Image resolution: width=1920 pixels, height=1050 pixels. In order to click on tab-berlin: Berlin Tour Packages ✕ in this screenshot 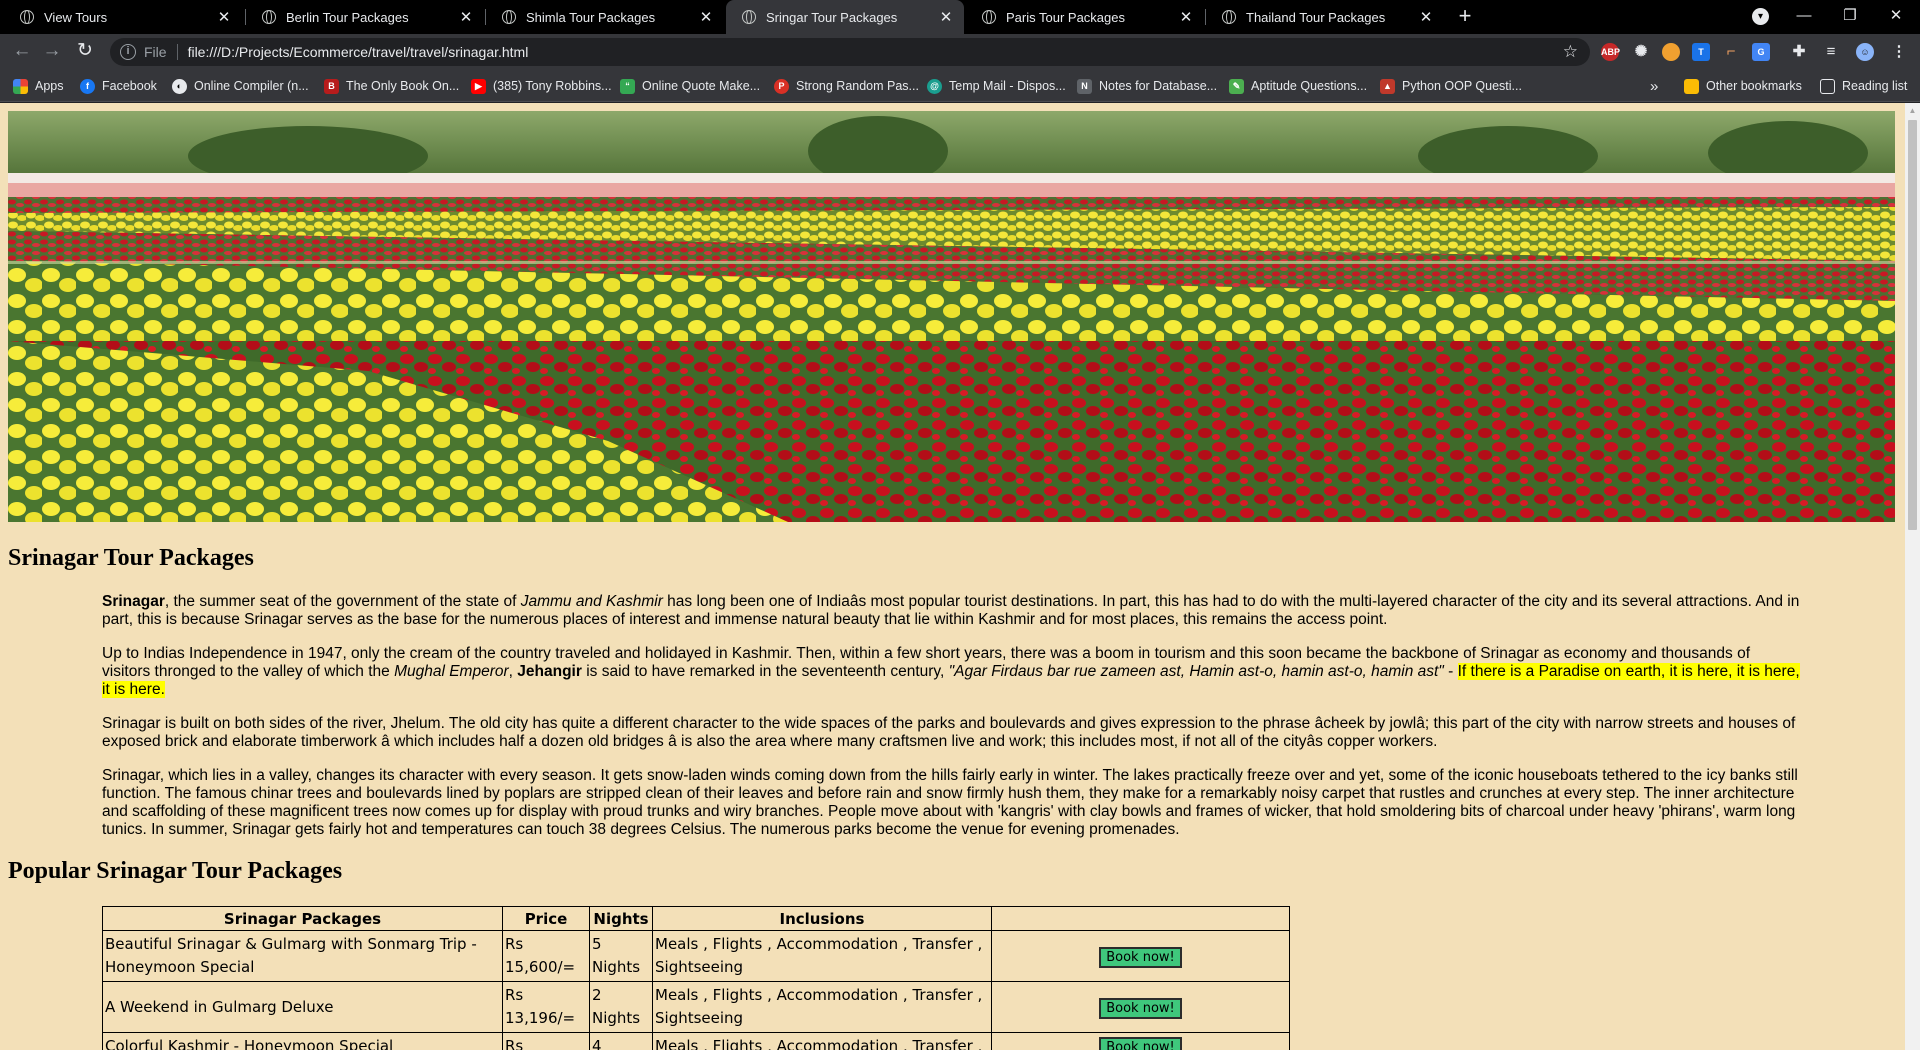, I will do `click(365, 17)`.